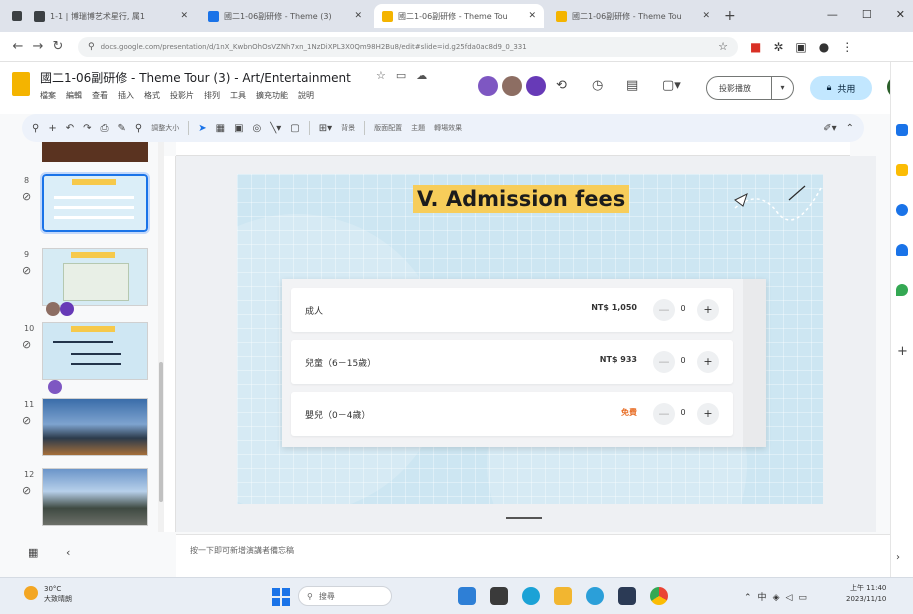 Image resolution: width=913 pixels, height=614 pixels. I want to click on calendar-icon, so click(902, 130).